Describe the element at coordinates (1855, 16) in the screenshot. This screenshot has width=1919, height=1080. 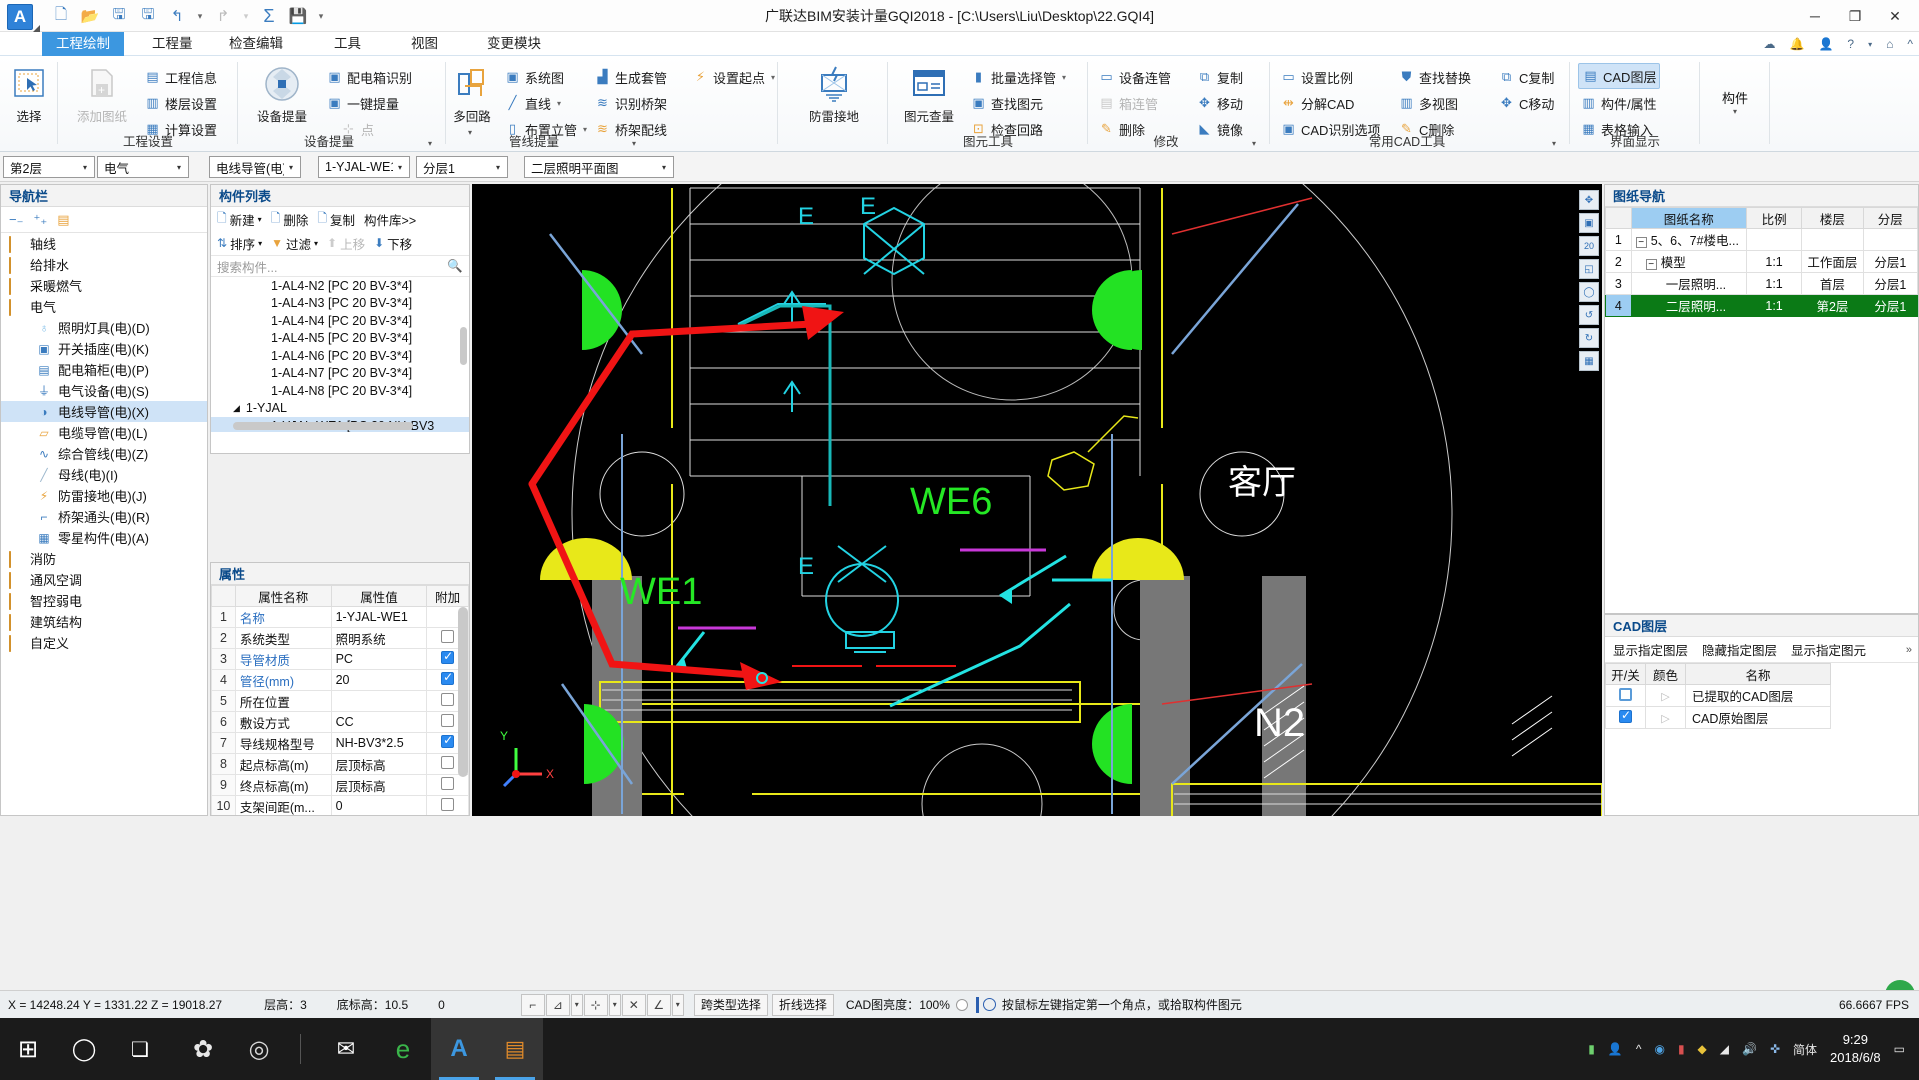
I see `maximize-button: ❐` at that location.